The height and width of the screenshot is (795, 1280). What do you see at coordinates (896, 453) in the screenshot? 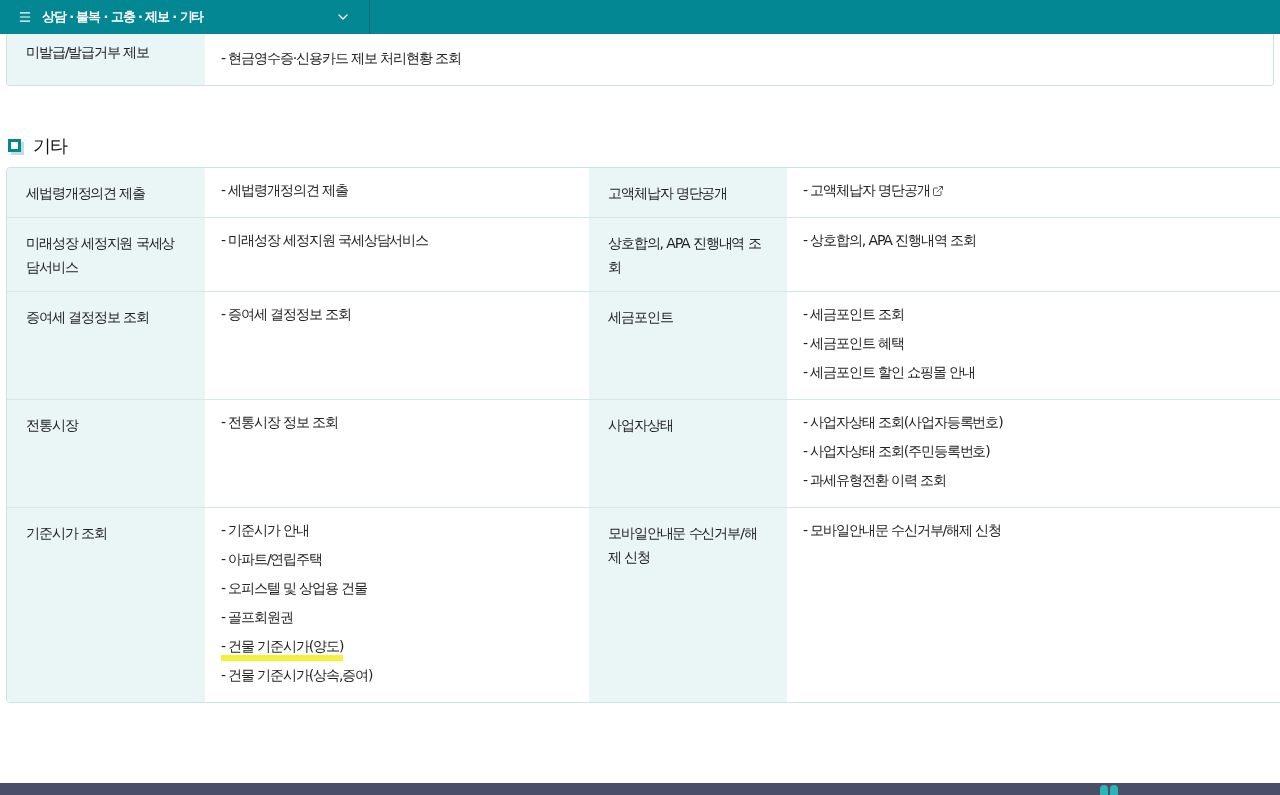
I see `service-link: - 사업자상태 조회(주민등록번호)` at bounding box center [896, 453].